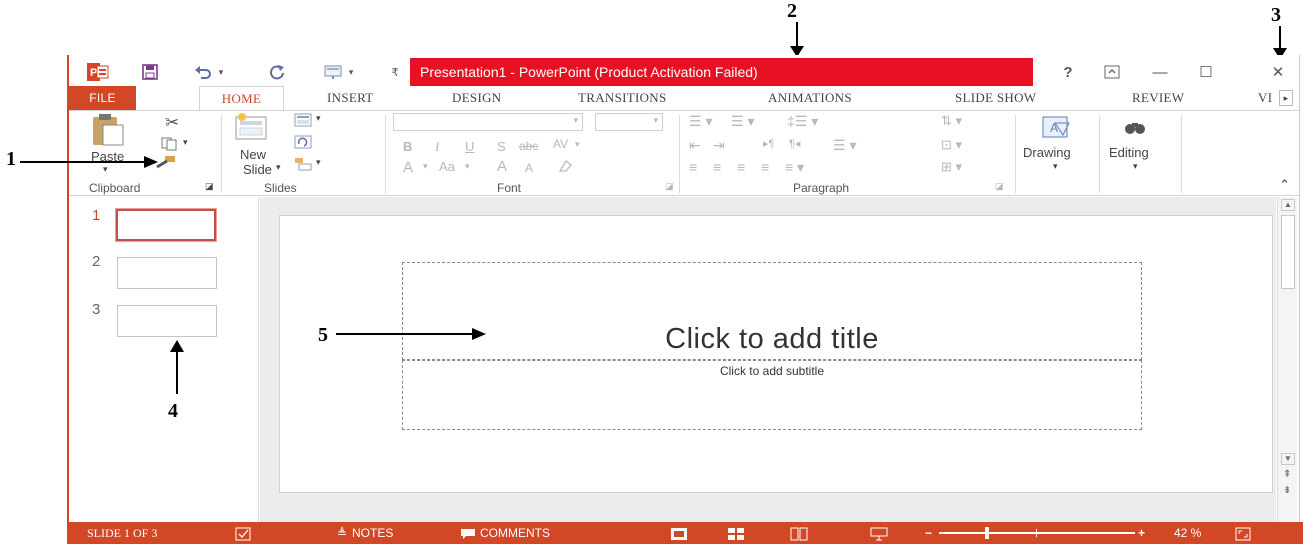 The height and width of the screenshot is (544, 1303). What do you see at coordinates (318, 162) in the screenshot?
I see `section-dropdown-icon: ▾` at bounding box center [318, 162].